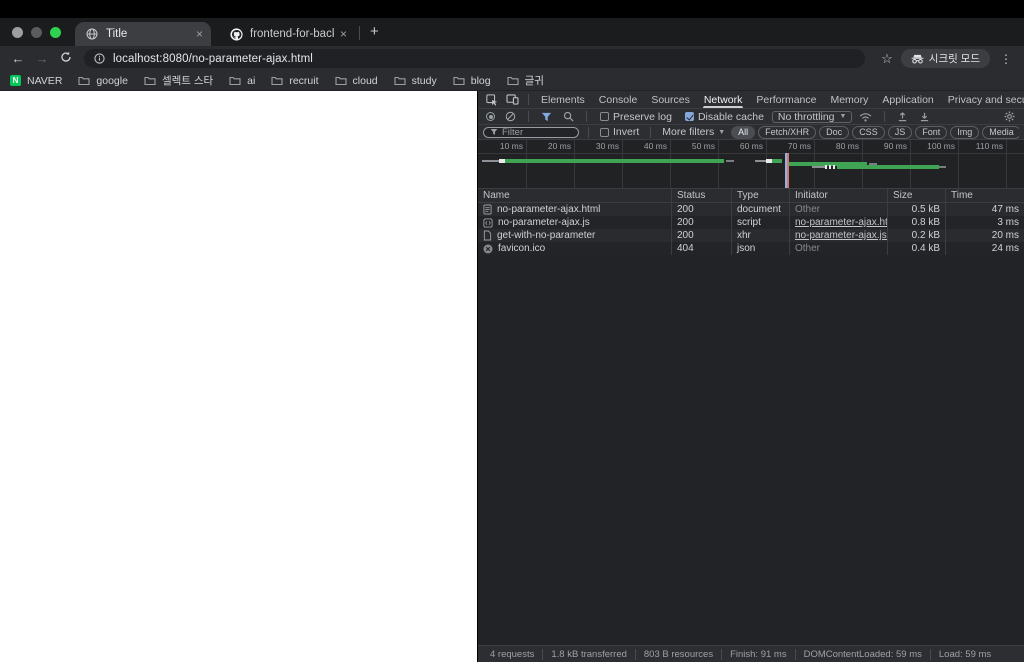 The width and height of the screenshot is (1024, 662). Describe the element at coordinates (525, 80) in the screenshot. I see `bookmark-item-글귀: 글귀` at that location.